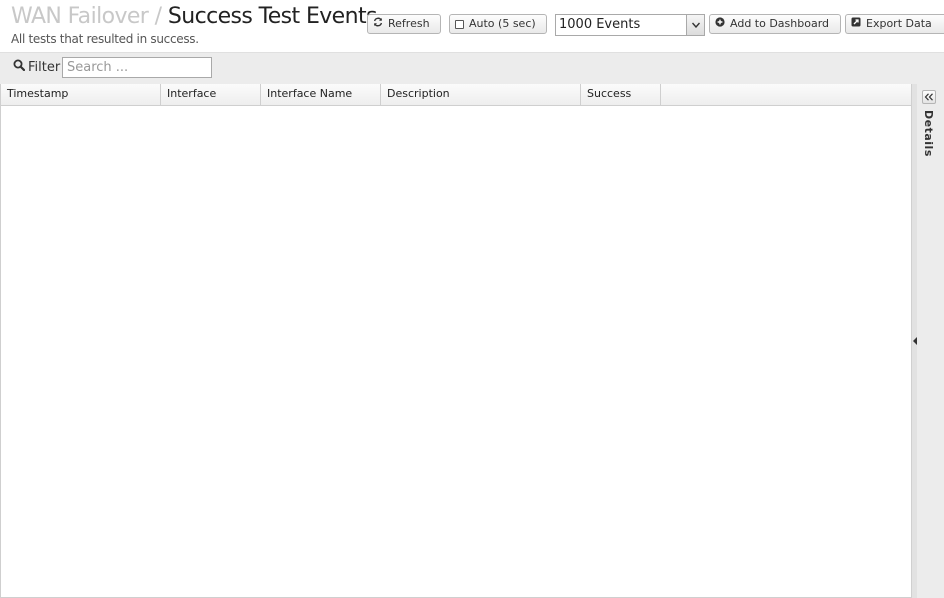  Describe the element at coordinates (930, 341) in the screenshot. I see `details-panel: Details` at that location.